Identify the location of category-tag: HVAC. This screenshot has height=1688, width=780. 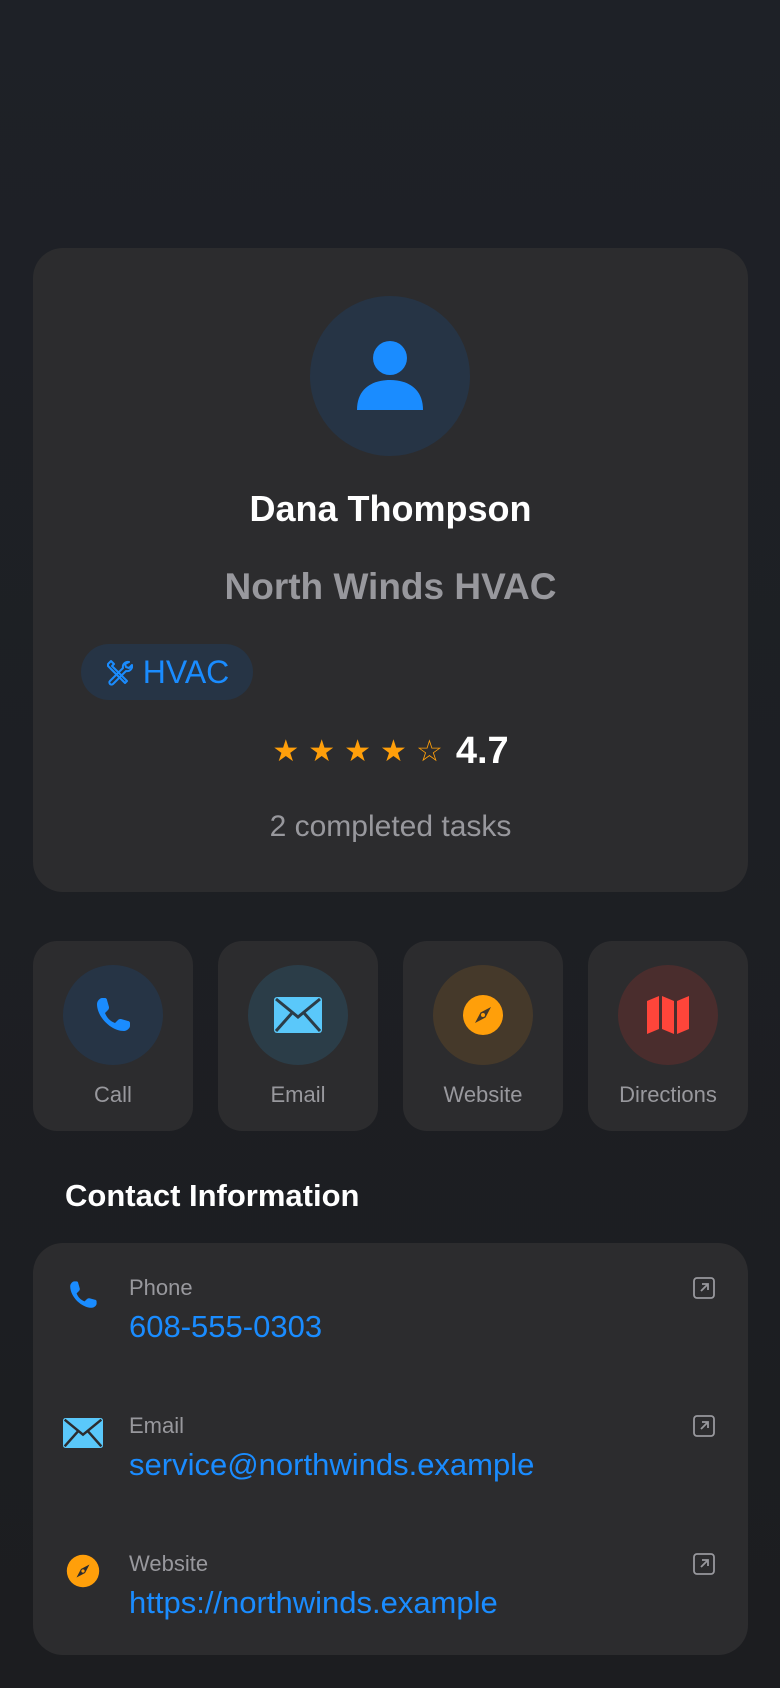
(167, 672).